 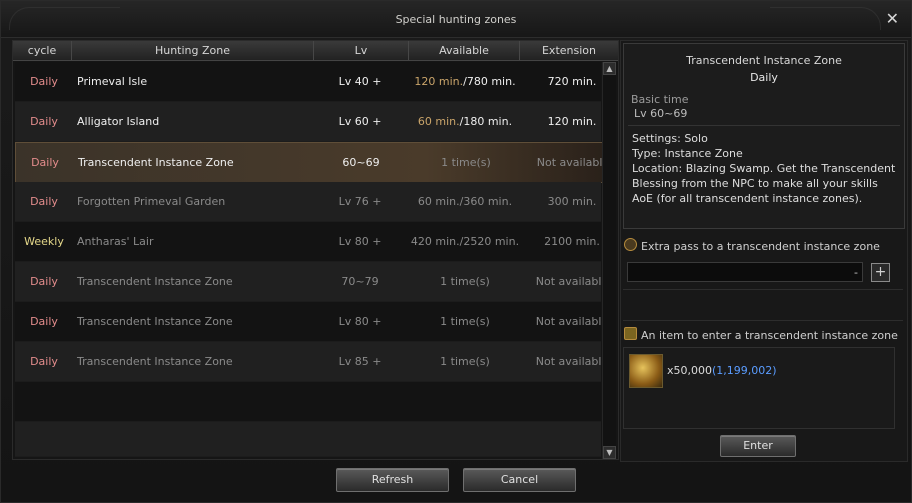 I want to click on row-lv: 70~79, so click(x=360, y=281).